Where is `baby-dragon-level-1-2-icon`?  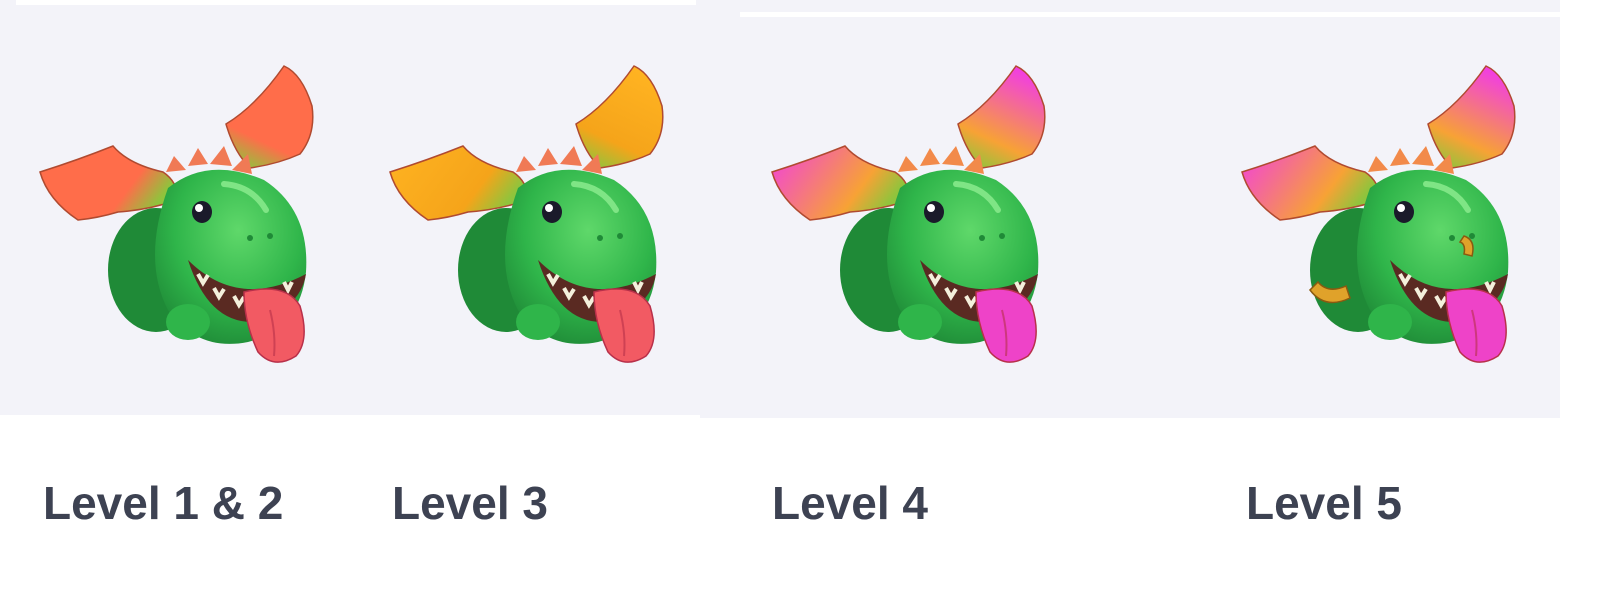 baby-dragon-level-1-2-icon is located at coordinates (188, 220).